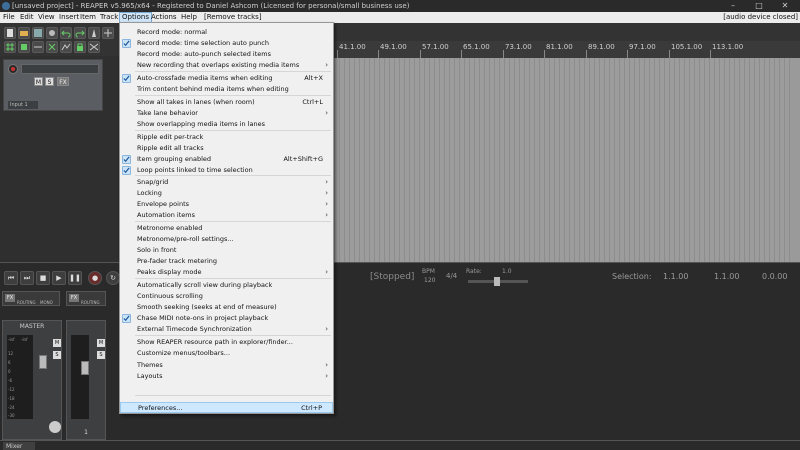 The height and width of the screenshot is (450, 800). What do you see at coordinates (101, 355) in the screenshot?
I see `track-1-solo-button: S` at bounding box center [101, 355].